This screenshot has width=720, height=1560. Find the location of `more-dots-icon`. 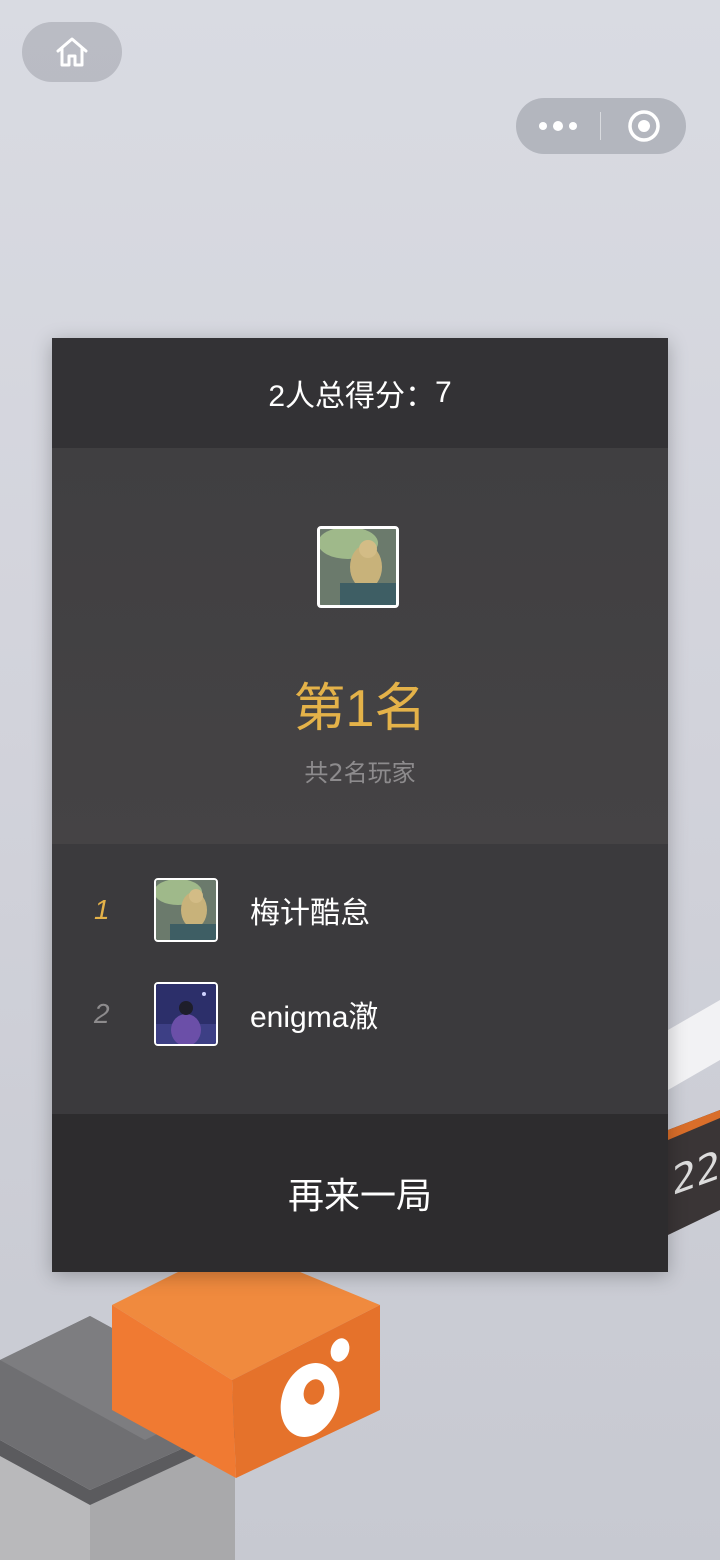

more-dots-icon is located at coordinates (543, 126).